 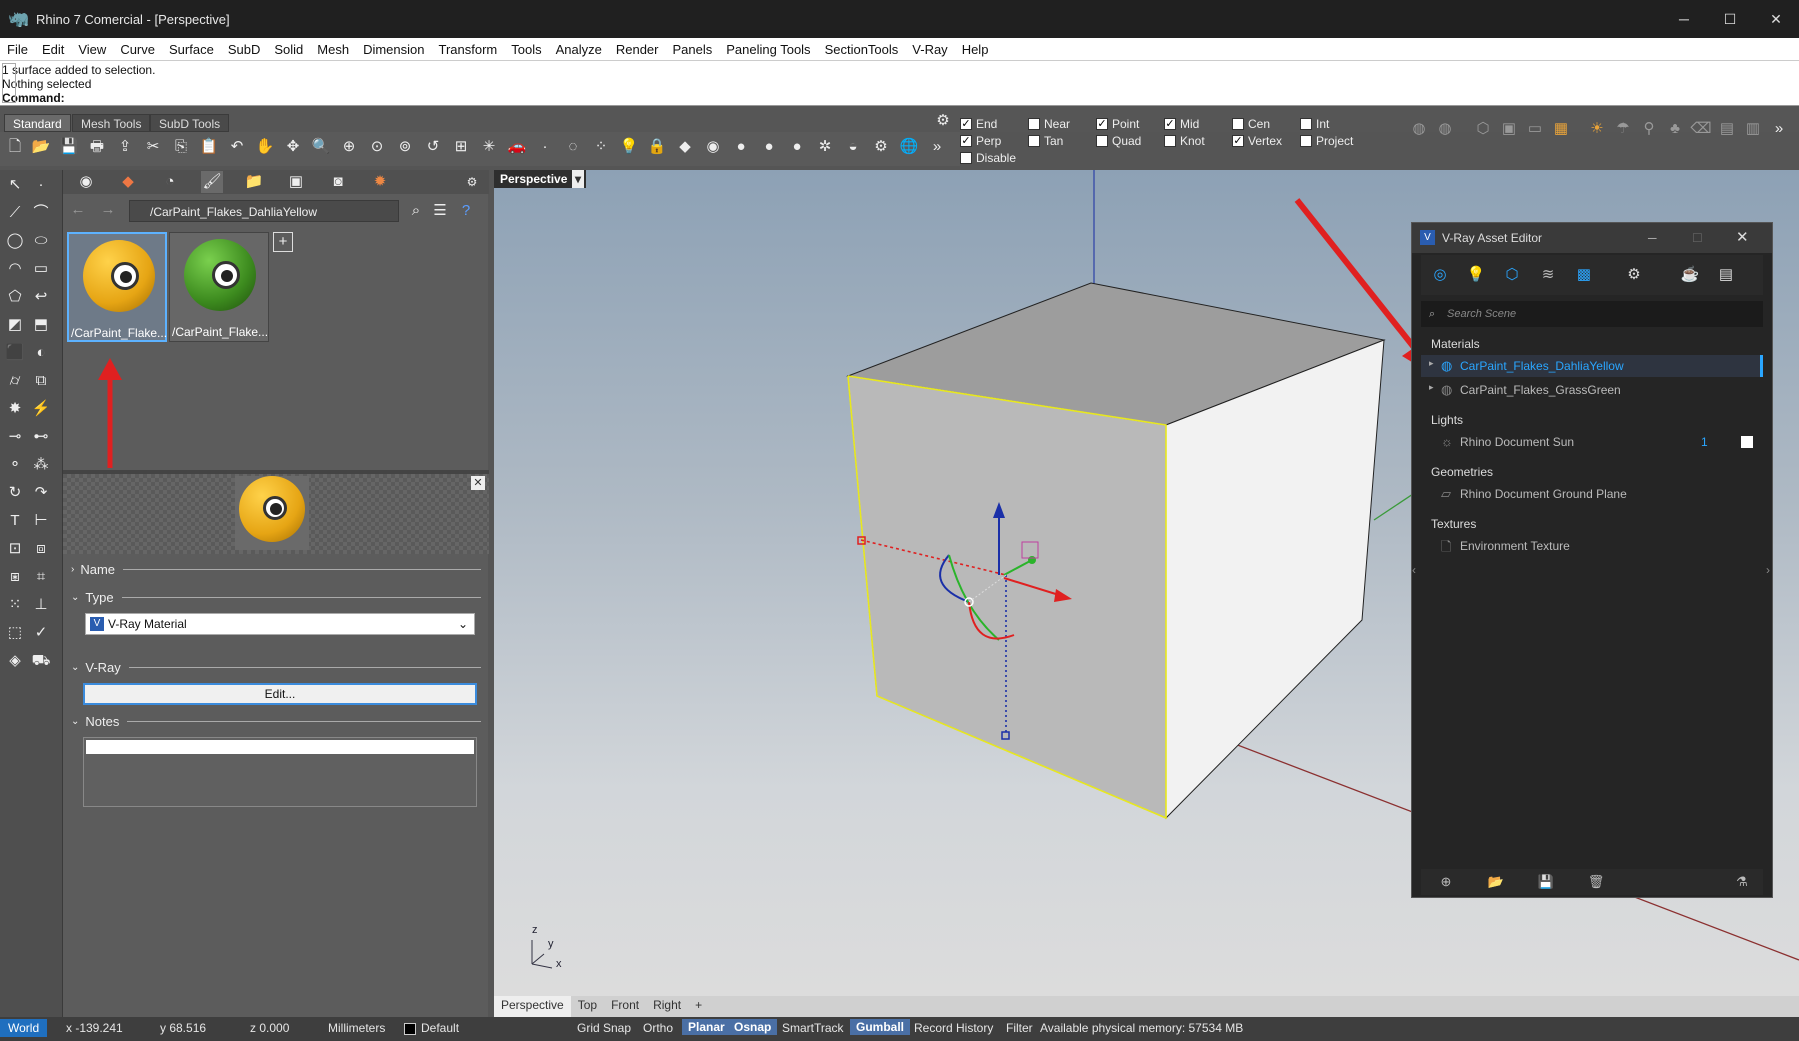 I want to click on trim-icon: ⚡, so click(x=41, y=409).